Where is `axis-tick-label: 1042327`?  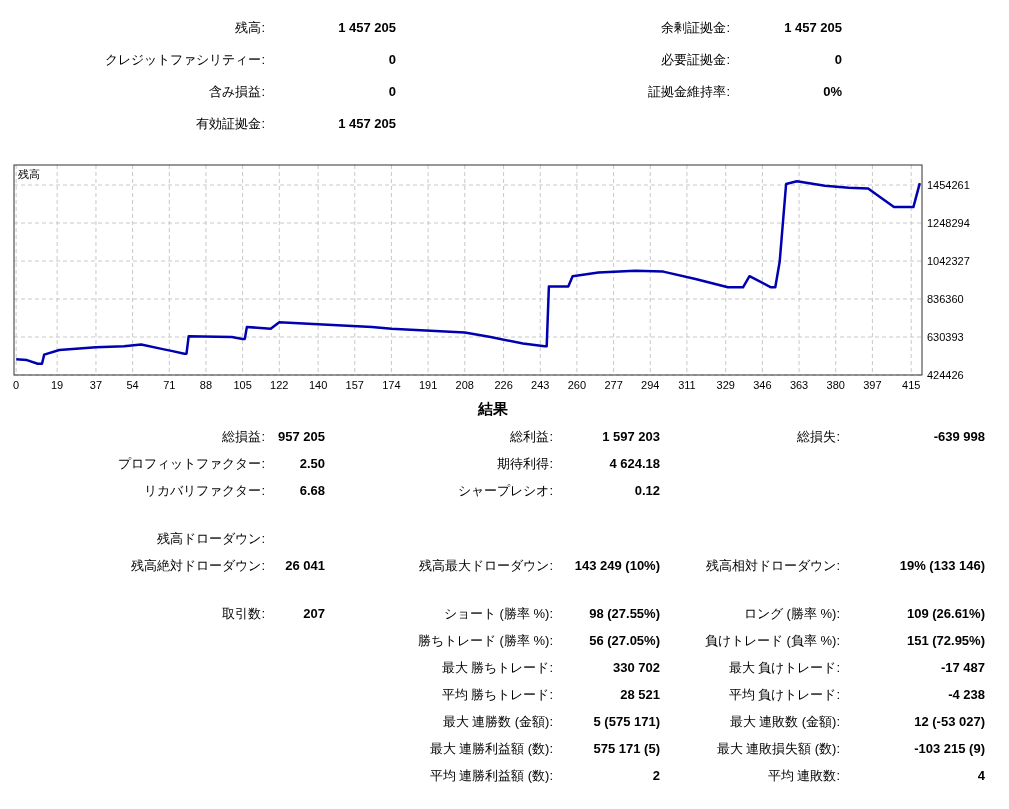 axis-tick-label: 1042327 is located at coordinates (948, 261).